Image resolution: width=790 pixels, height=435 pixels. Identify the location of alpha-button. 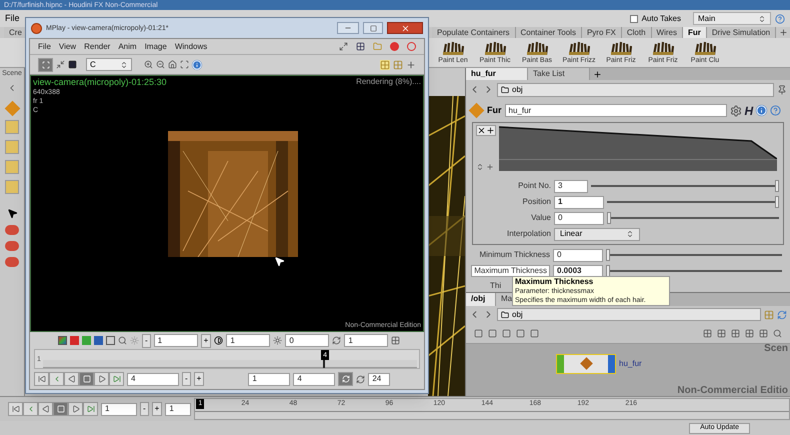
(110, 340).